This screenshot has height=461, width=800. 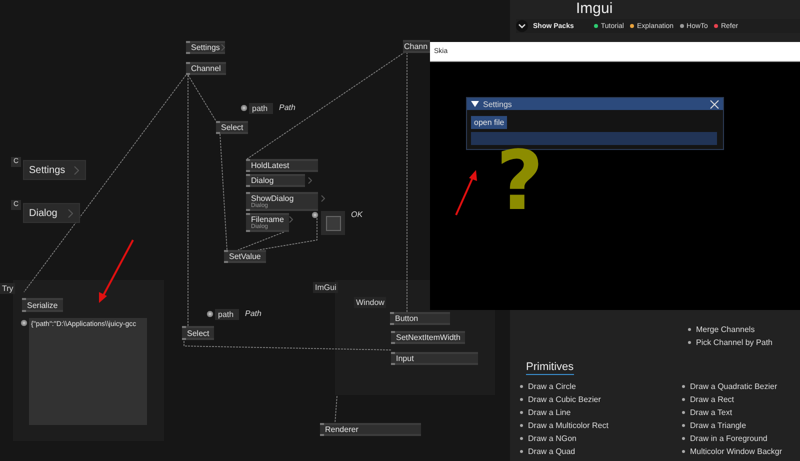 I want to click on node: SetNextItemWidth, so click(x=428, y=337).